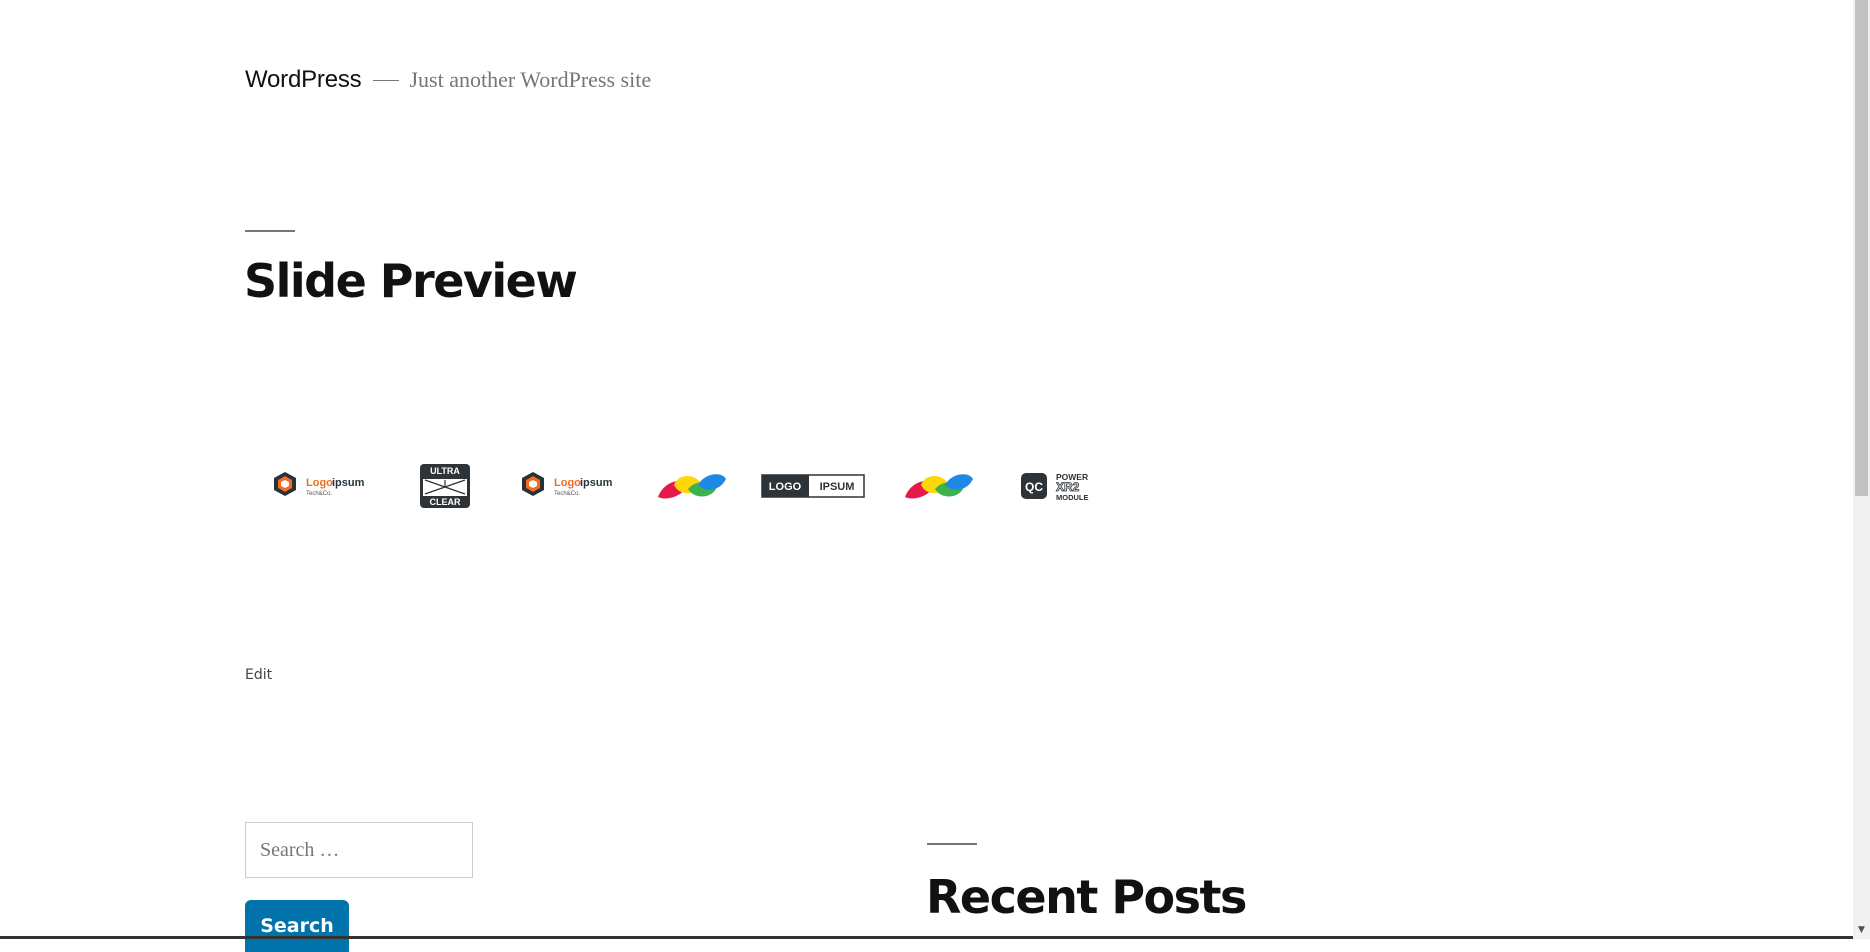 The image size is (1870, 952). Describe the element at coordinates (530, 79) in the screenshot. I see `site-description: Just another WordPress site` at that location.